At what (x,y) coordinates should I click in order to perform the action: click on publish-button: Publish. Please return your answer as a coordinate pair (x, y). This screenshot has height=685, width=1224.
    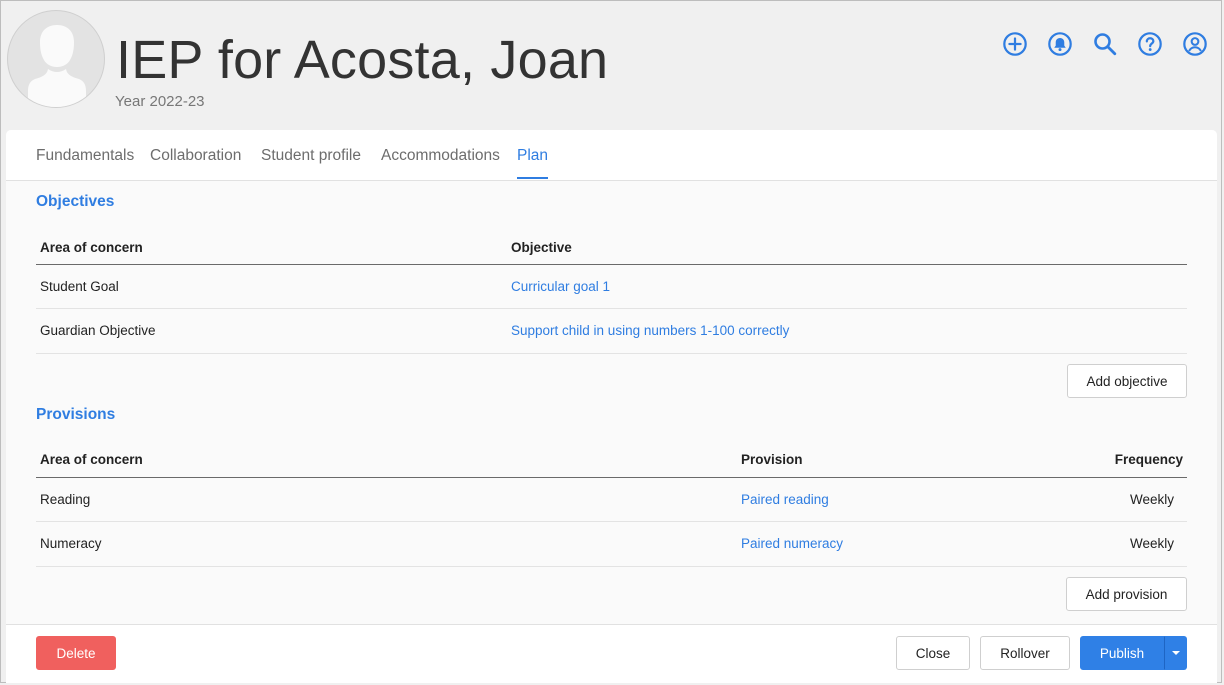
    Looking at the image, I should click on (1122, 653).